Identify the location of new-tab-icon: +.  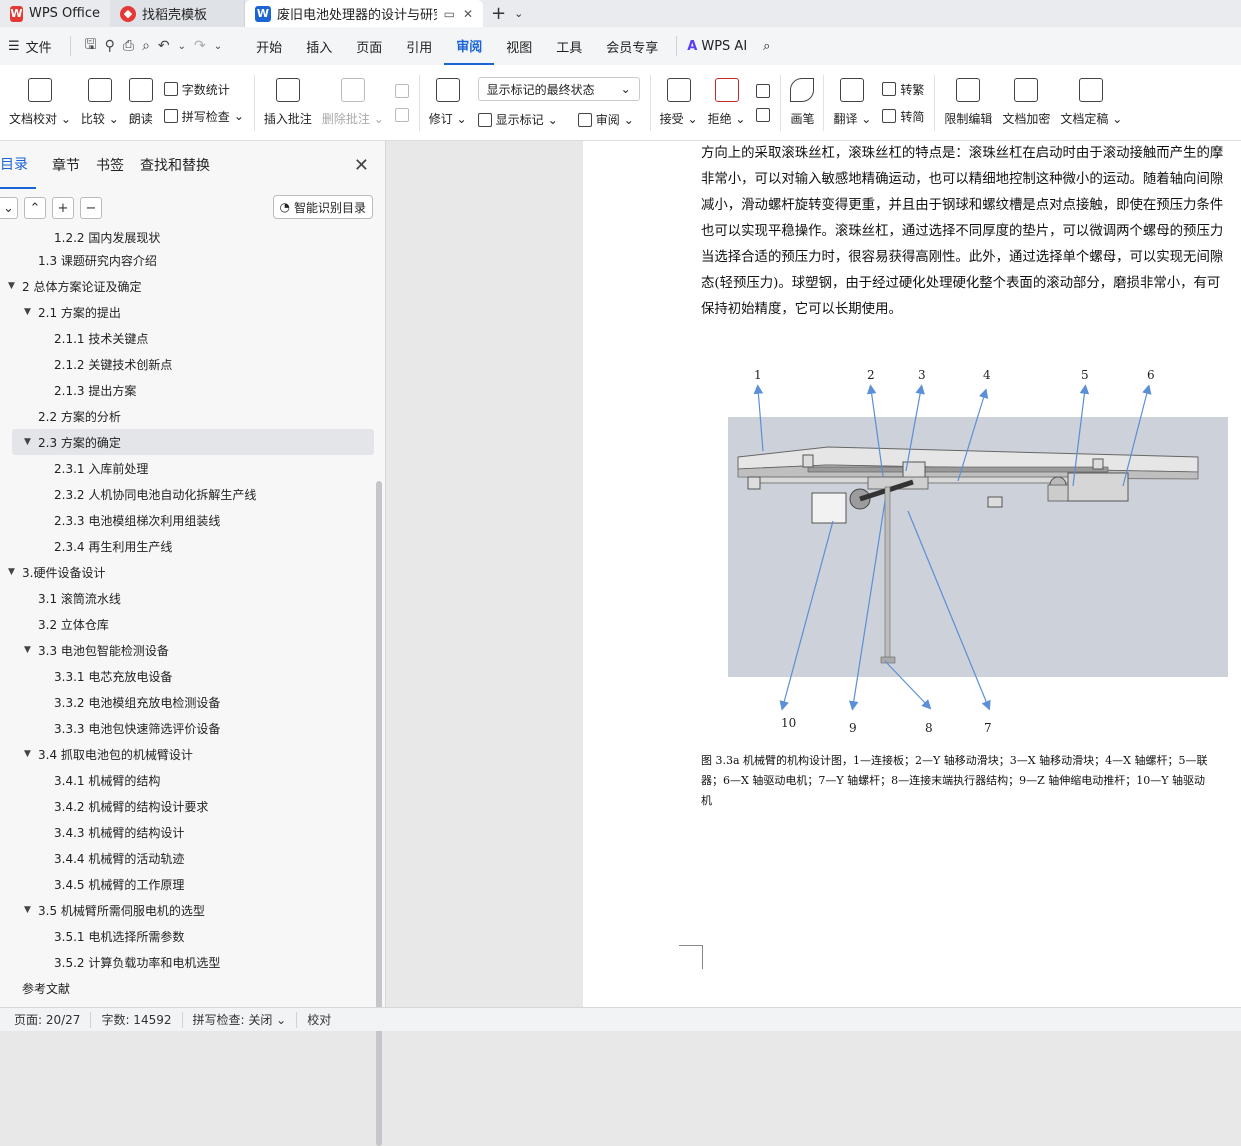
(498, 13).